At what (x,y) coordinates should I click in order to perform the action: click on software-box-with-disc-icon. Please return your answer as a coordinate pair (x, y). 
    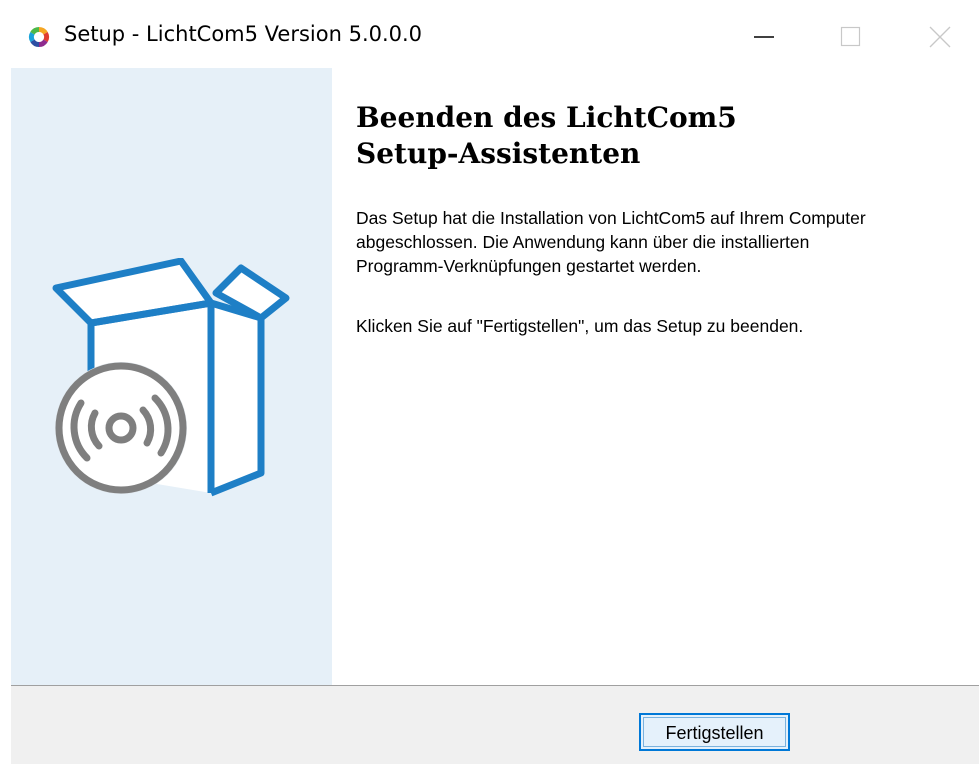
    Looking at the image, I should click on (171, 377).